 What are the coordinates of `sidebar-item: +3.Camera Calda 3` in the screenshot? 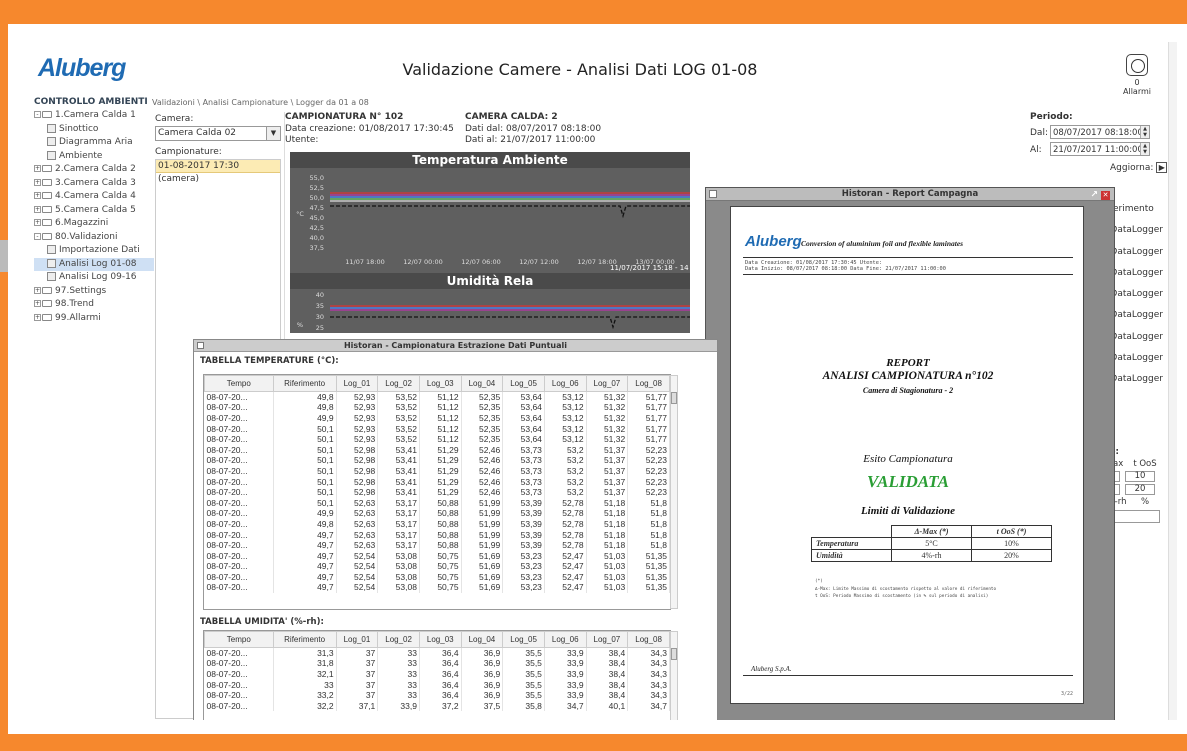 It's located at (94, 184).